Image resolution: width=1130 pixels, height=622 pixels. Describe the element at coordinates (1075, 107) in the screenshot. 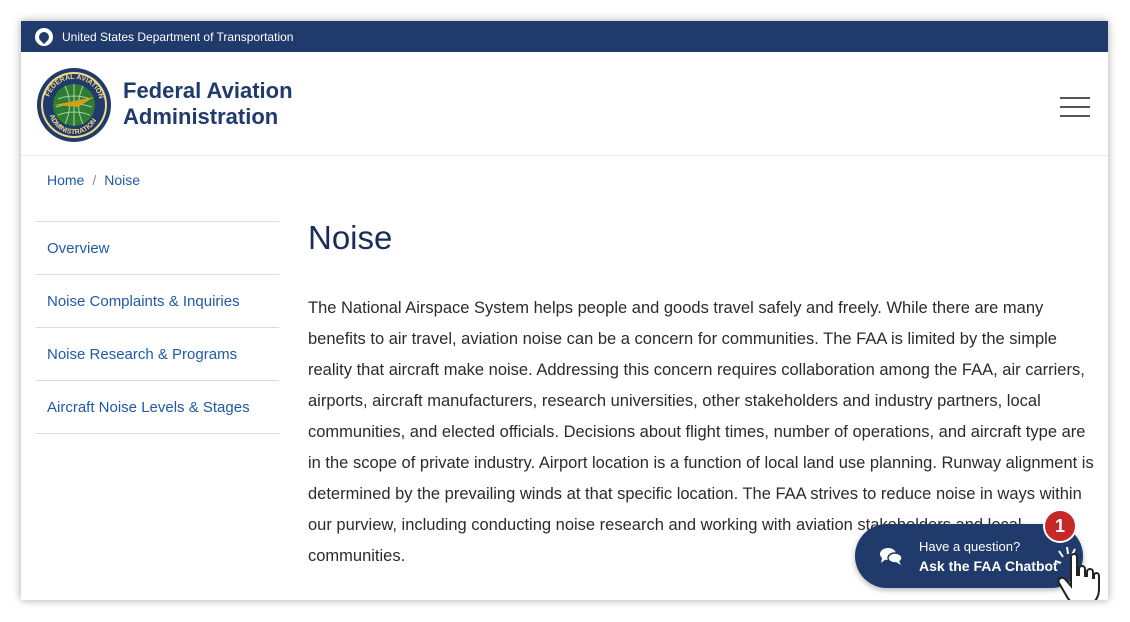

I see `hamburger-menu-icon` at that location.